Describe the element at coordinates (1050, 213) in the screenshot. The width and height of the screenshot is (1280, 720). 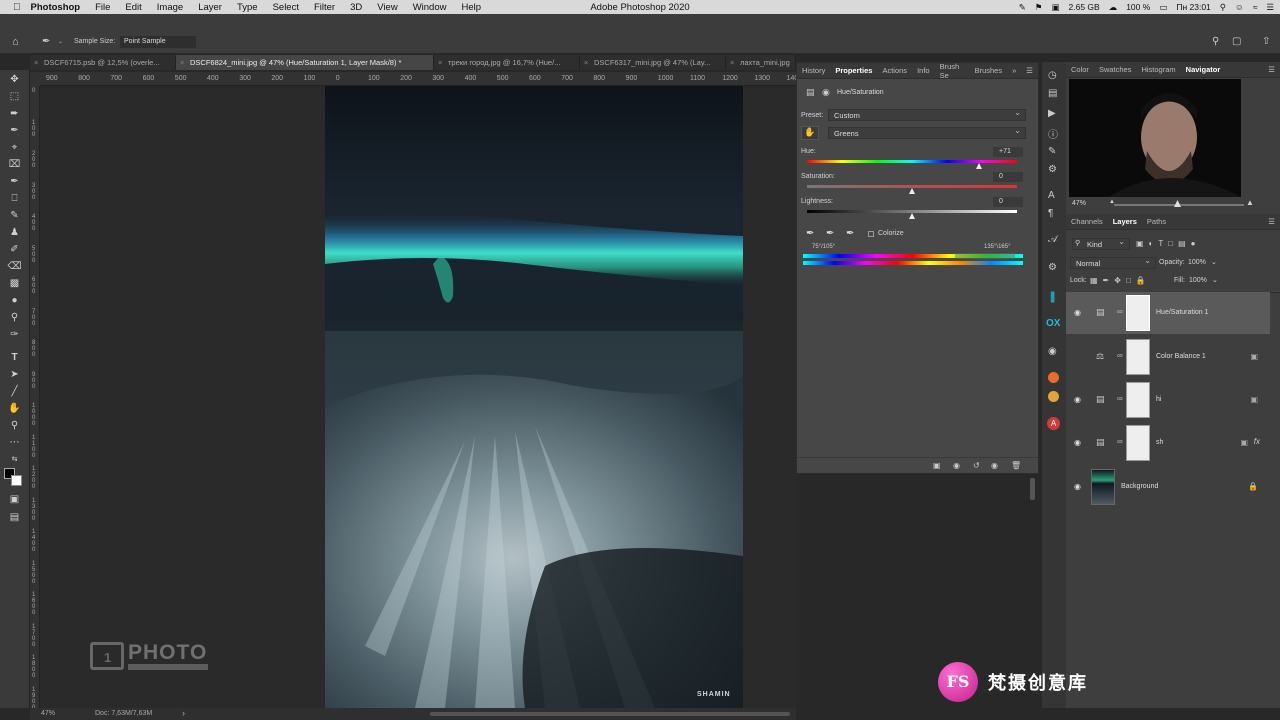
I see `paragraph-icon: ¶` at that location.